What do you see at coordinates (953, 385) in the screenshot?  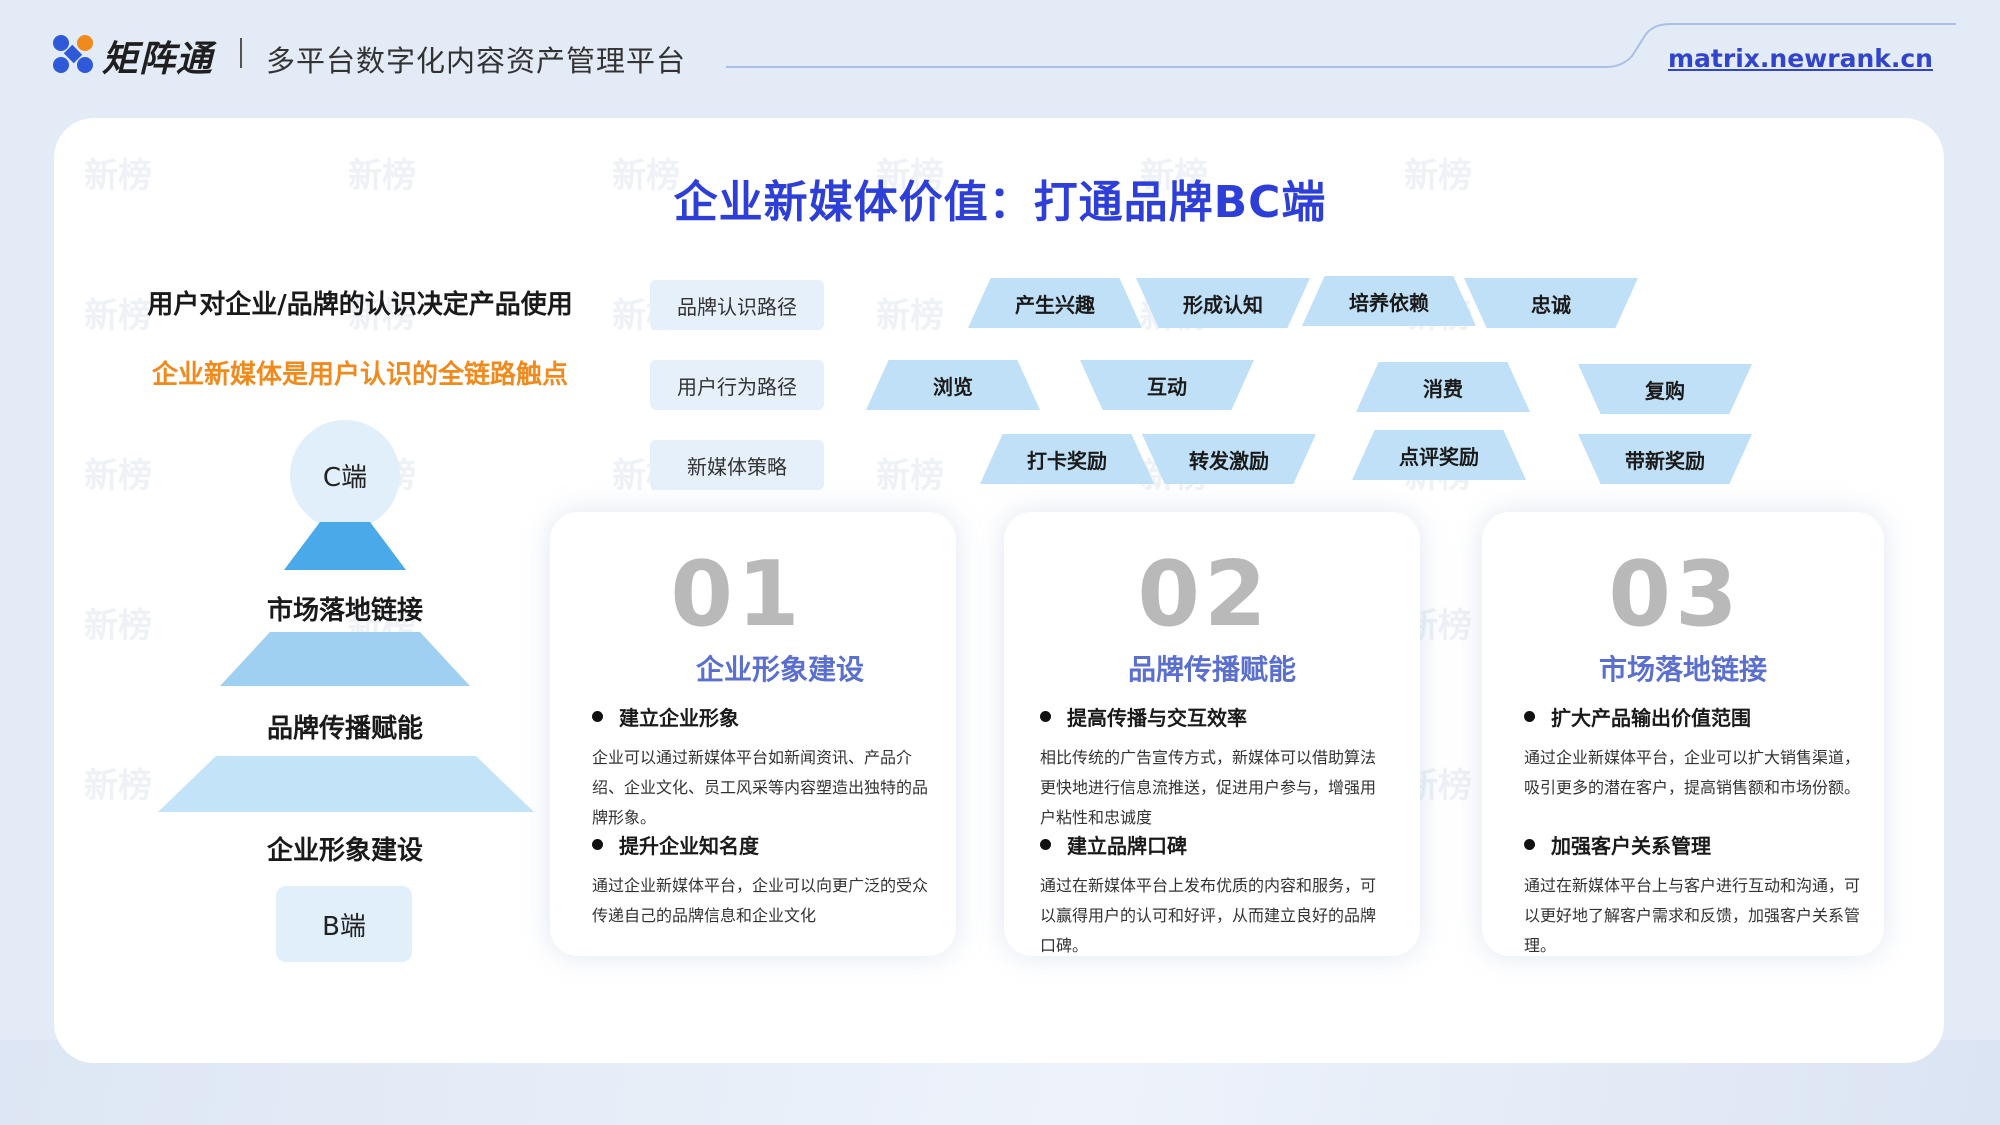 I see `tag-browse: 浏览` at bounding box center [953, 385].